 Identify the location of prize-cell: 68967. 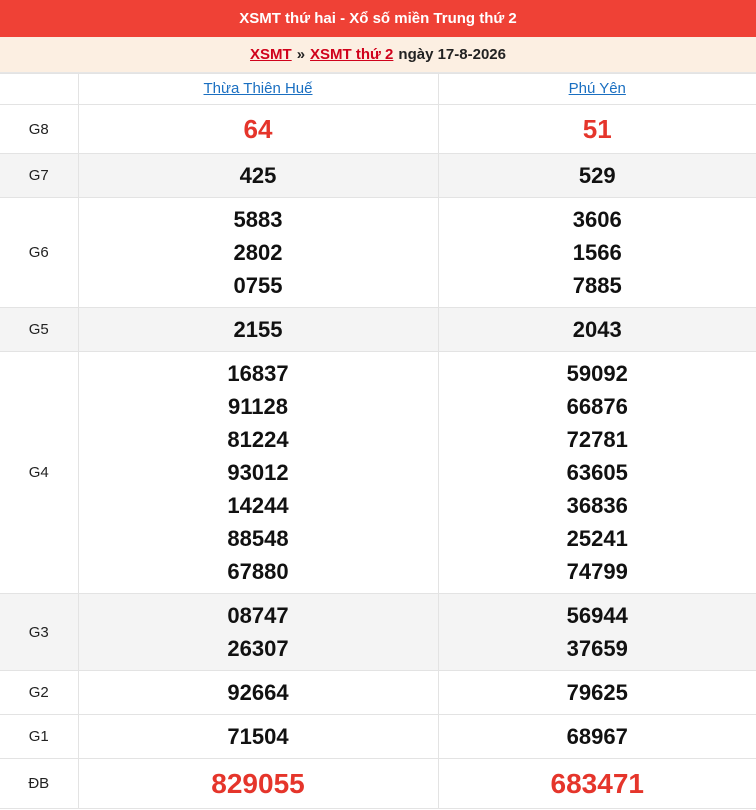
(596, 736).